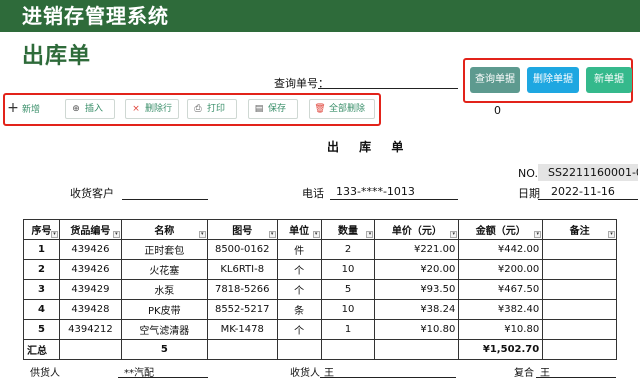  Describe the element at coordinates (348, 249) in the screenshot. I see `cell-qty: 2` at that location.